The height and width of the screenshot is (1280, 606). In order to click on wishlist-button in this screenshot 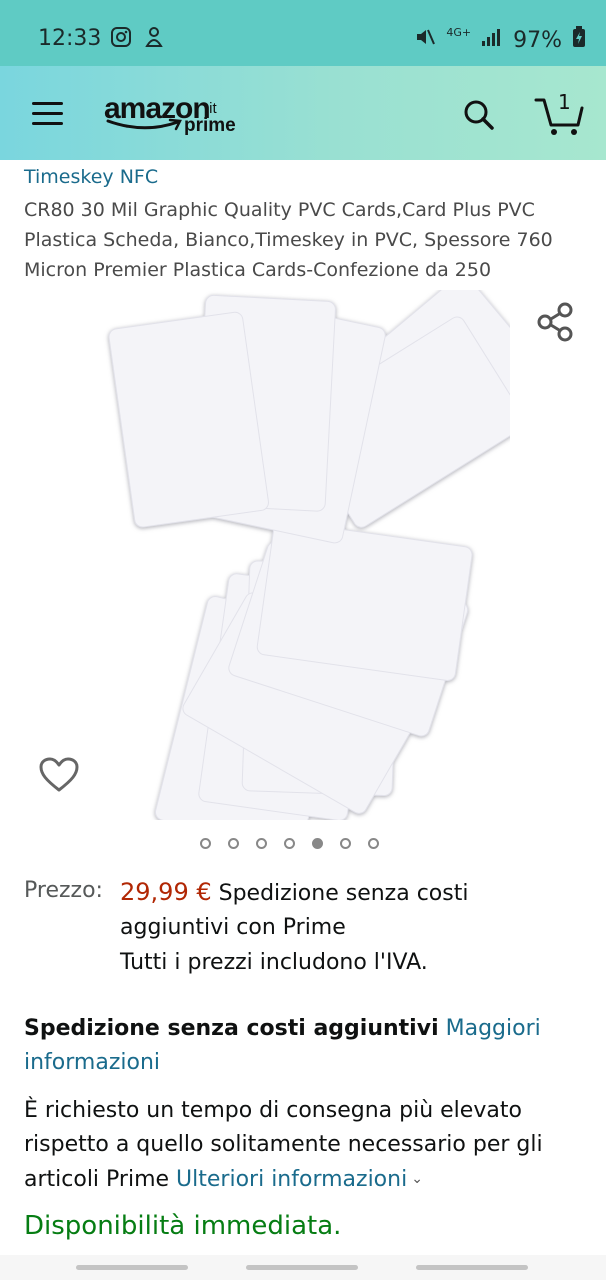, I will do `click(59, 775)`.